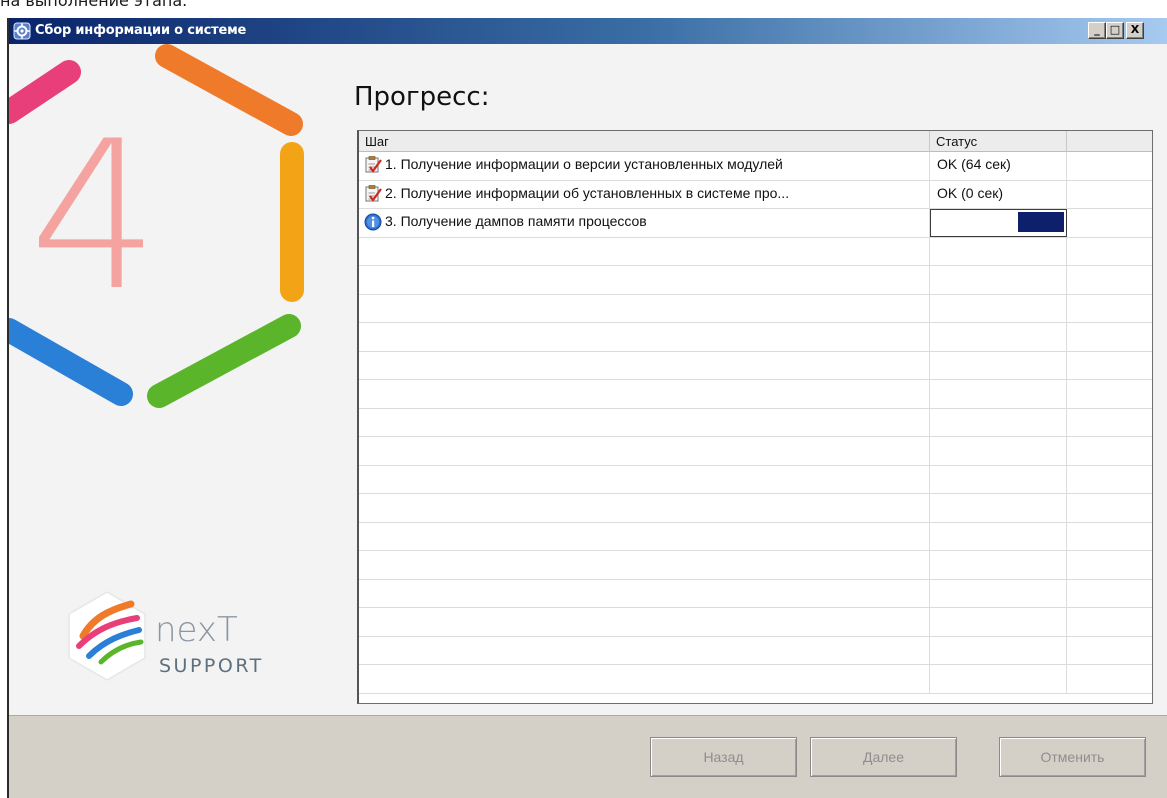 This screenshot has height=798, width=1167. Describe the element at coordinates (373, 222) in the screenshot. I see `info-icon` at that location.